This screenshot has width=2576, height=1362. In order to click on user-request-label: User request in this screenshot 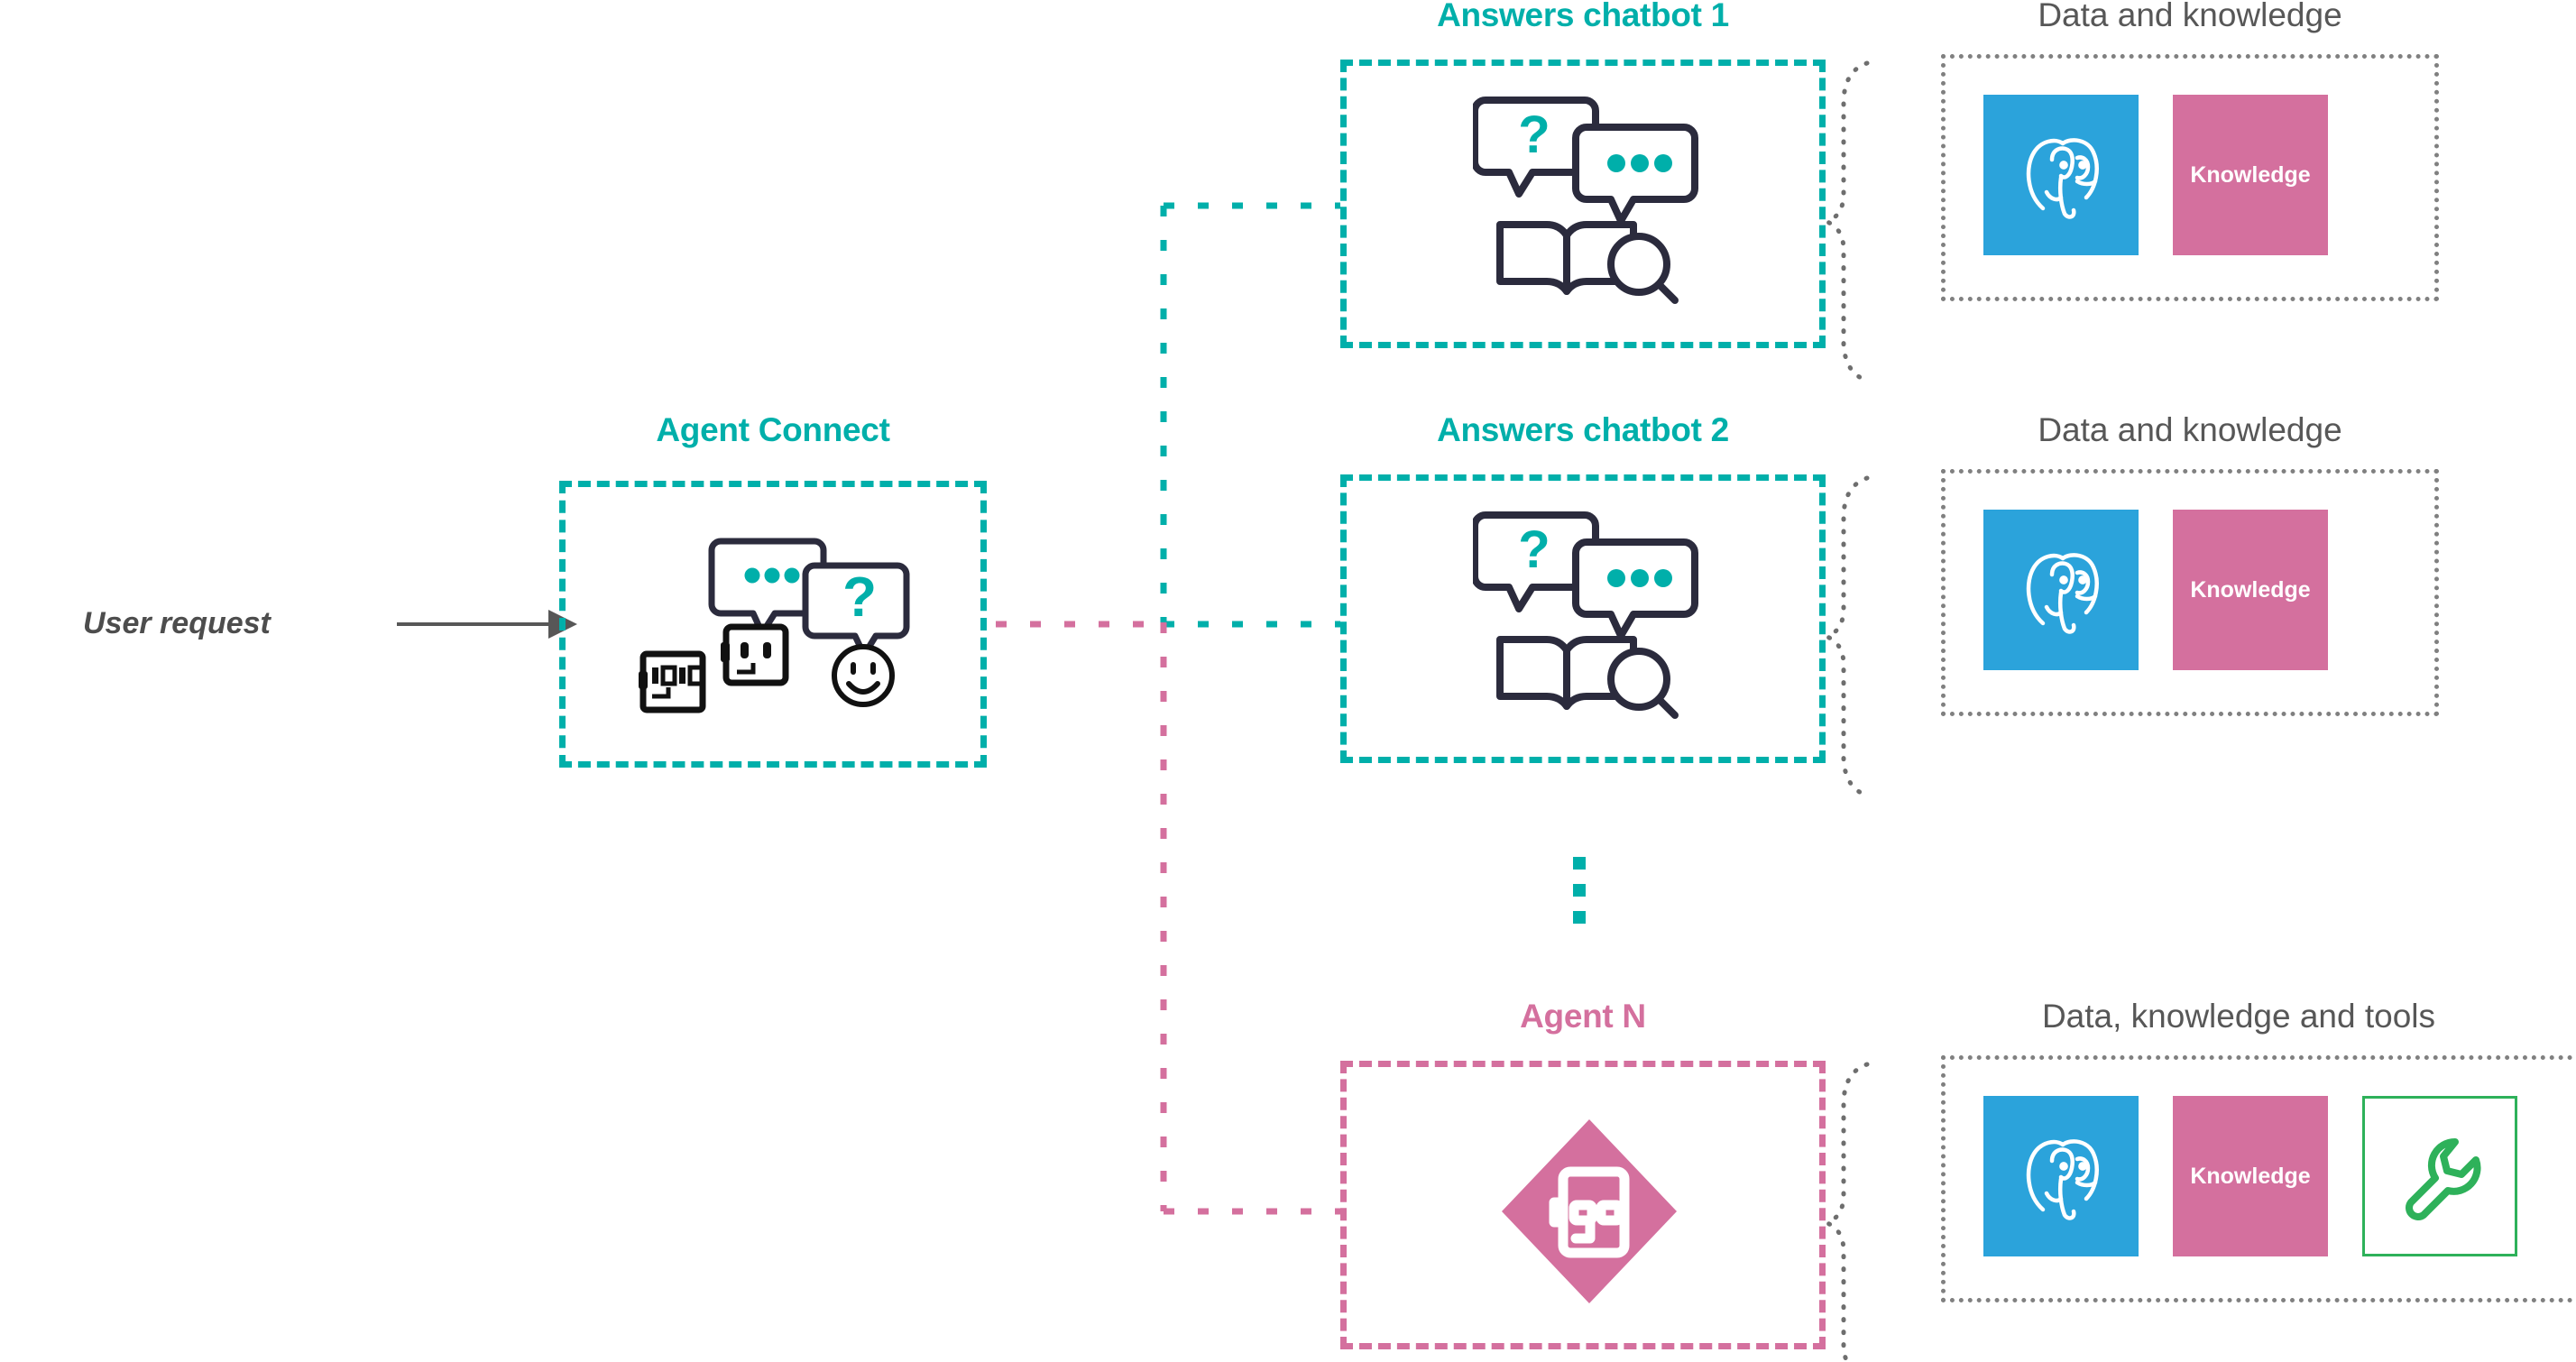, I will do `click(177, 623)`.